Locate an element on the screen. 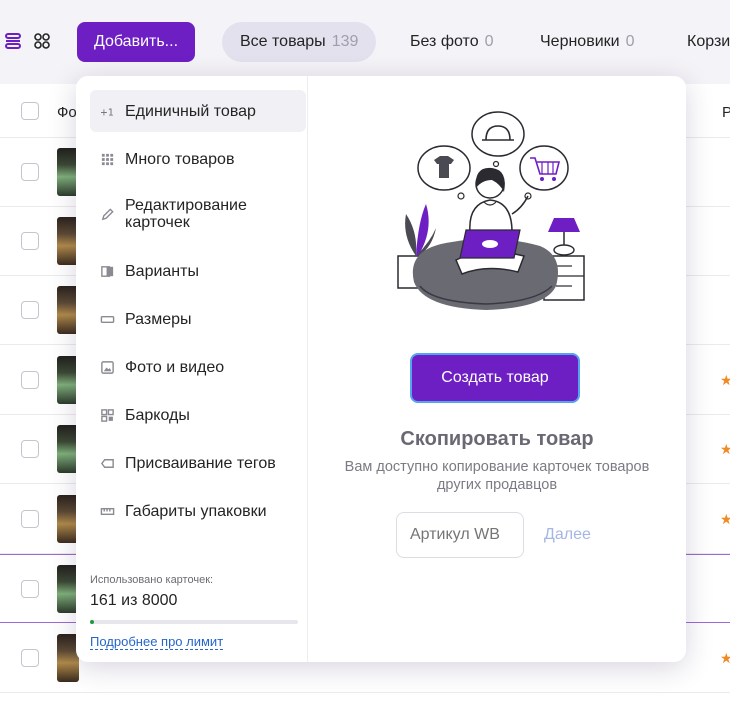 This screenshot has height=702, width=730. pencil-icon is located at coordinates (107, 214).